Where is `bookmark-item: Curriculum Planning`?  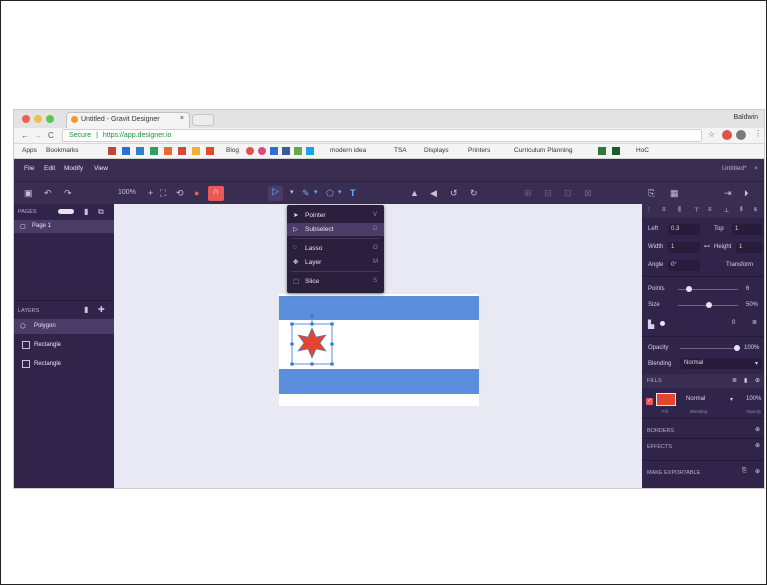 bookmark-item: Curriculum Planning is located at coordinates (543, 150).